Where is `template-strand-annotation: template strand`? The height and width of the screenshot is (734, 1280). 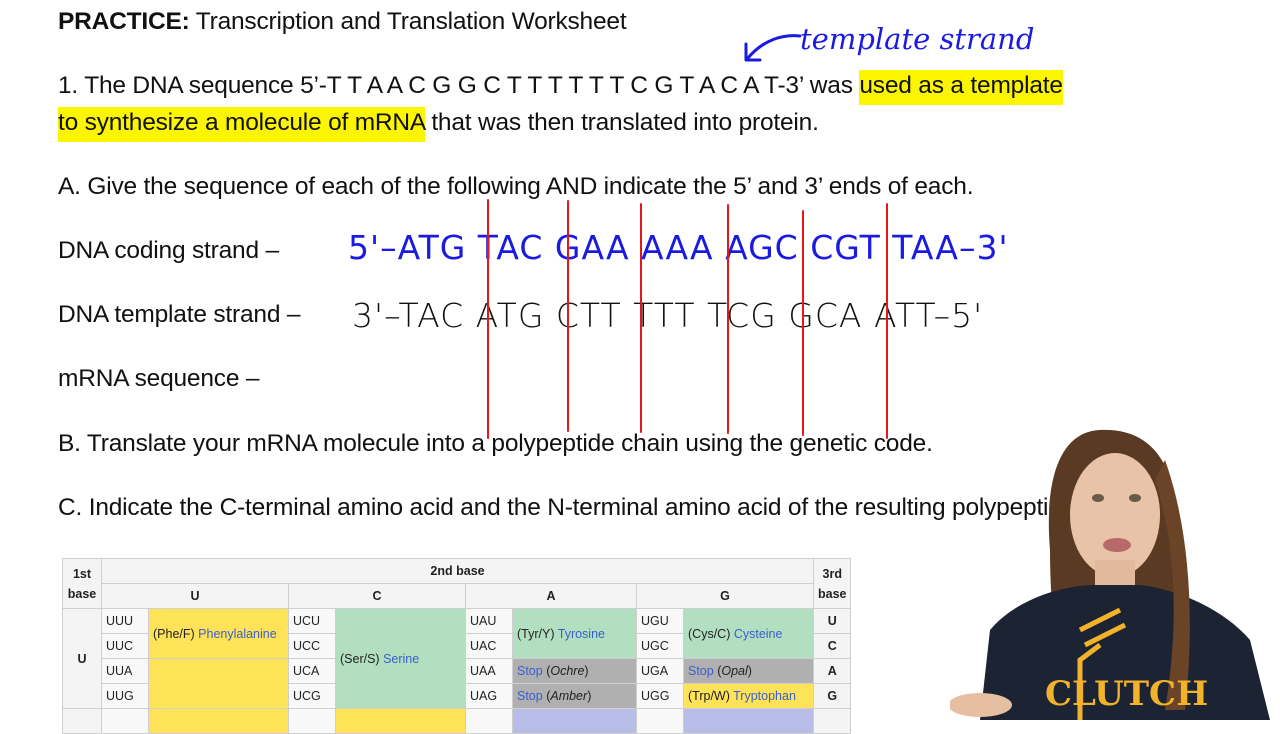
template-strand-annotation: template strand is located at coordinates (917, 39).